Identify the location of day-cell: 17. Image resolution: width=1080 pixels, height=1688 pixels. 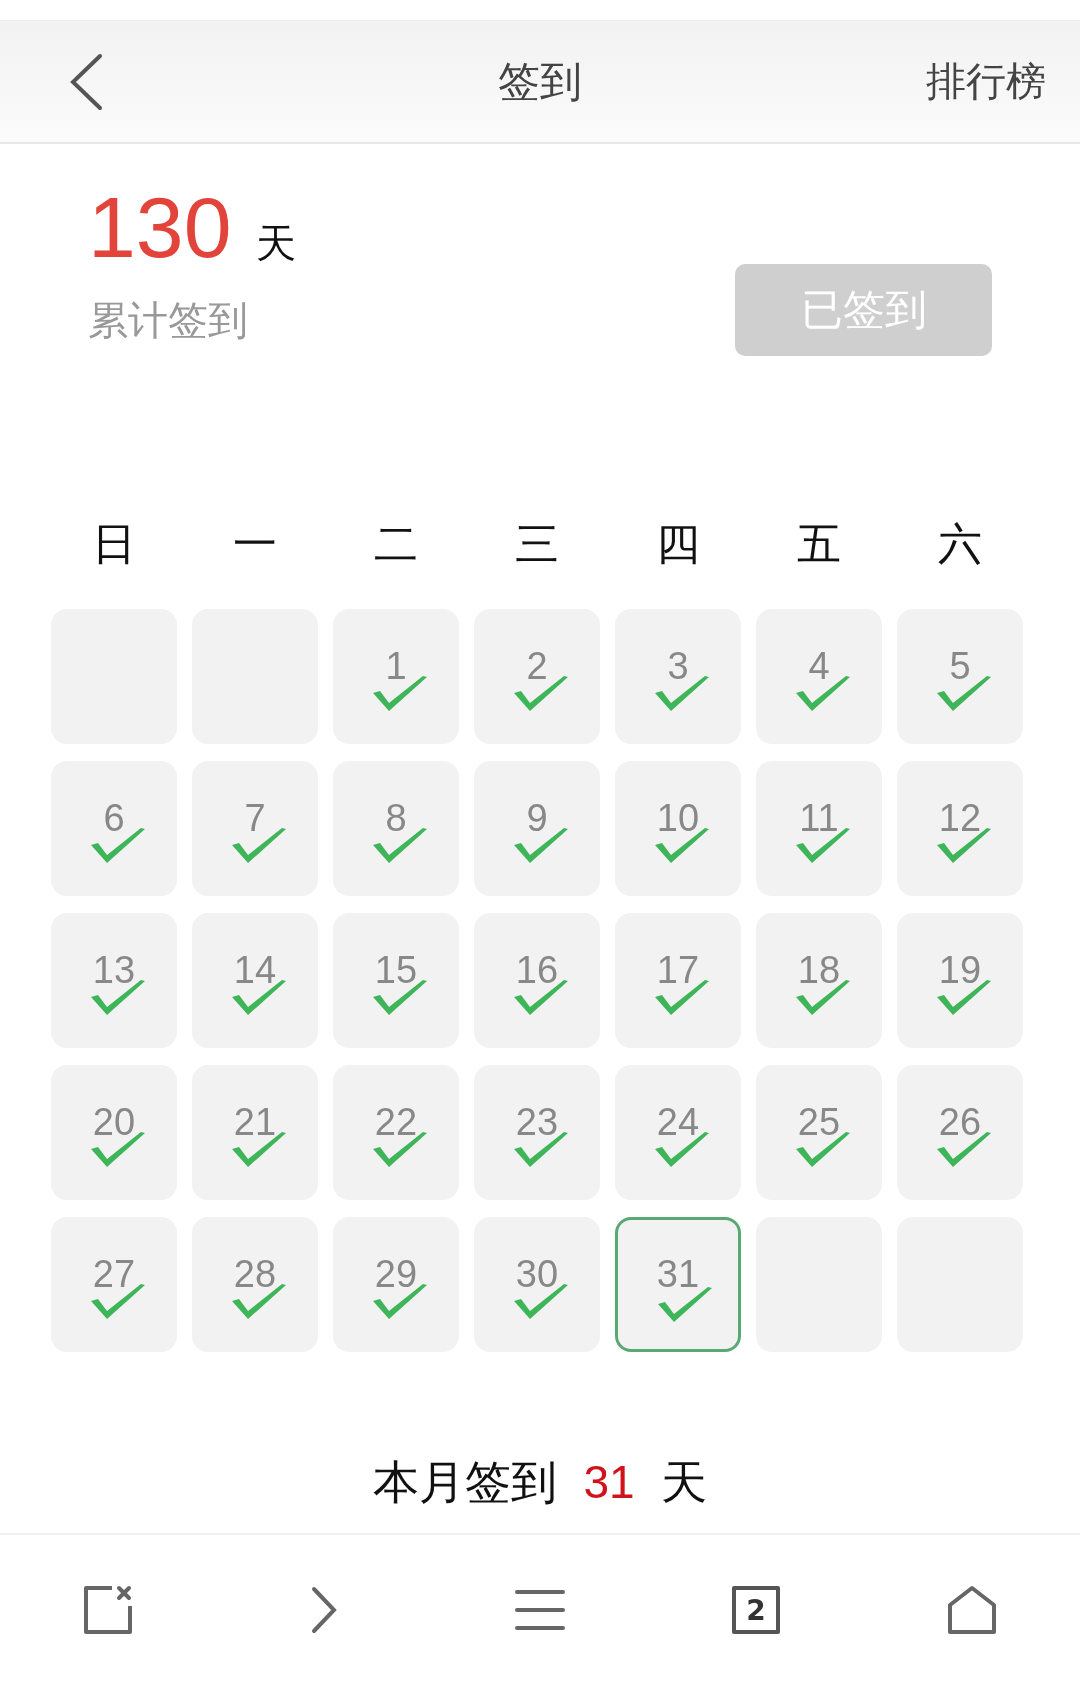
(678, 980).